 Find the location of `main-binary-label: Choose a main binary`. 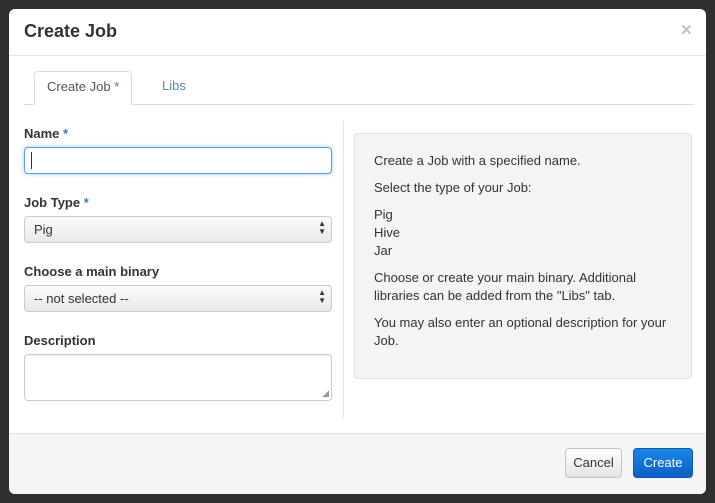

main-binary-label: Choose a main binary is located at coordinates (92, 271).